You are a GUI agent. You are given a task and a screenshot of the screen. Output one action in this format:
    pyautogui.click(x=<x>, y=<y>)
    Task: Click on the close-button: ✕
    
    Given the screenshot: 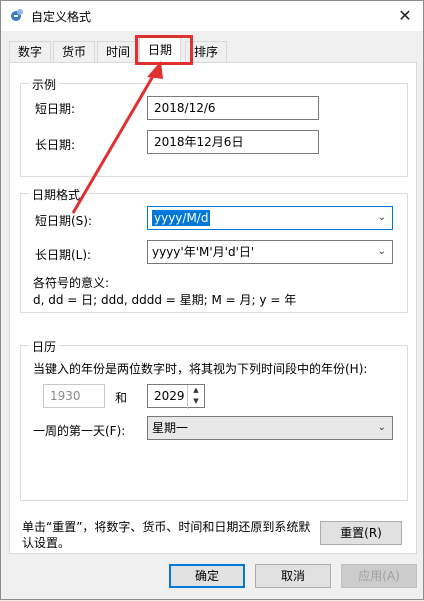 What is the action you would take?
    pyautogui.click(x=405, y=16)
    